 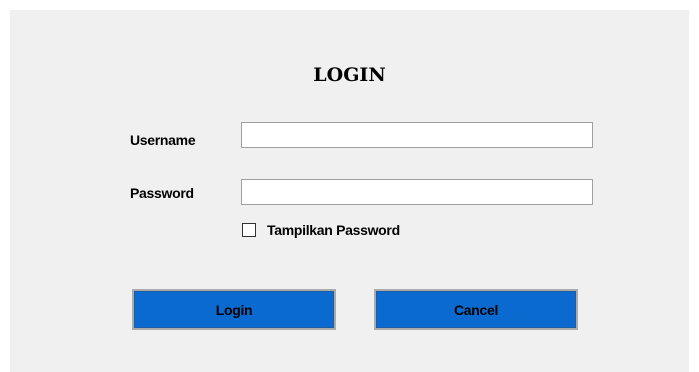 I want to click on username-label: Username, so click(x=163, y=140).